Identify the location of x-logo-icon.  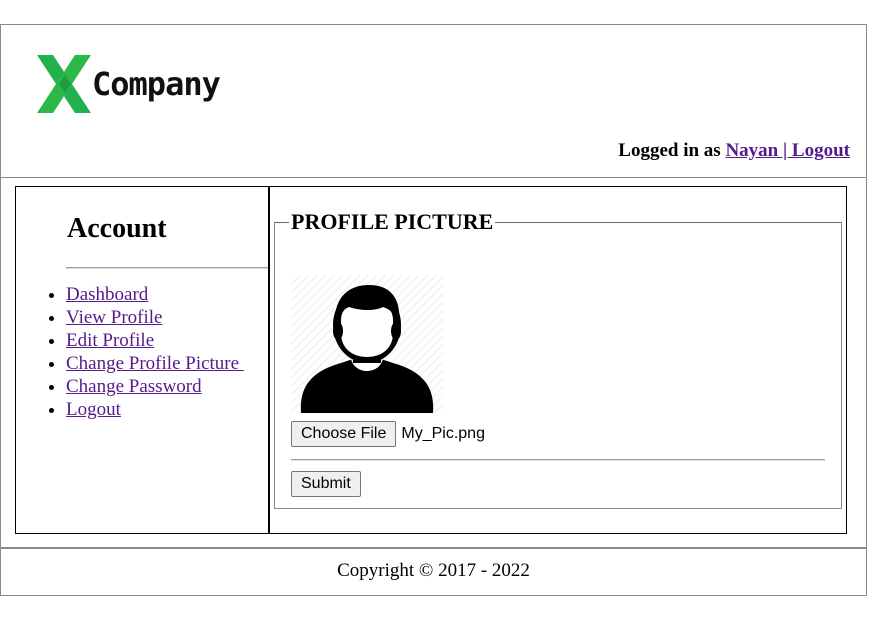
(64, 84).